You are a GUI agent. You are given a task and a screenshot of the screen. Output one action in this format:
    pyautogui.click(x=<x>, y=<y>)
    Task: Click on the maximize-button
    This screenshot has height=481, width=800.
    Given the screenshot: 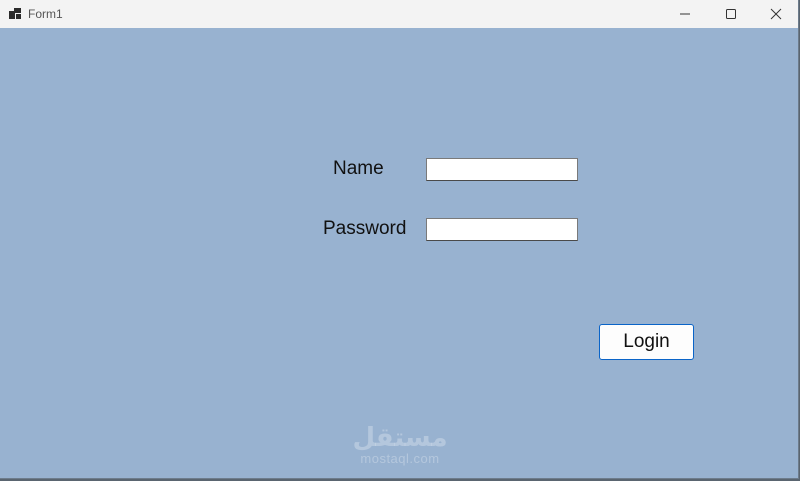 What is the action you would take?
    pyautogui.click(x=731, y=14)
    